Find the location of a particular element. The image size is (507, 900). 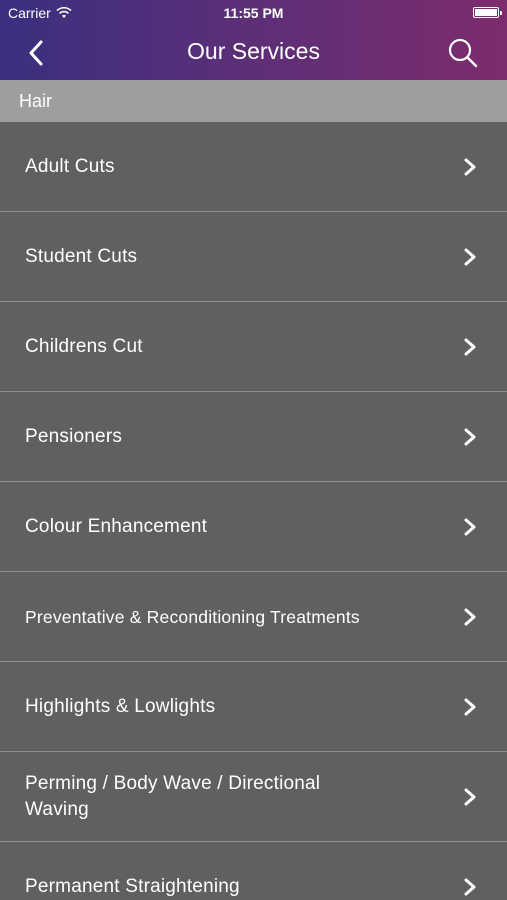

navigation-bar: Our Services is located at coordinates (253, 53).